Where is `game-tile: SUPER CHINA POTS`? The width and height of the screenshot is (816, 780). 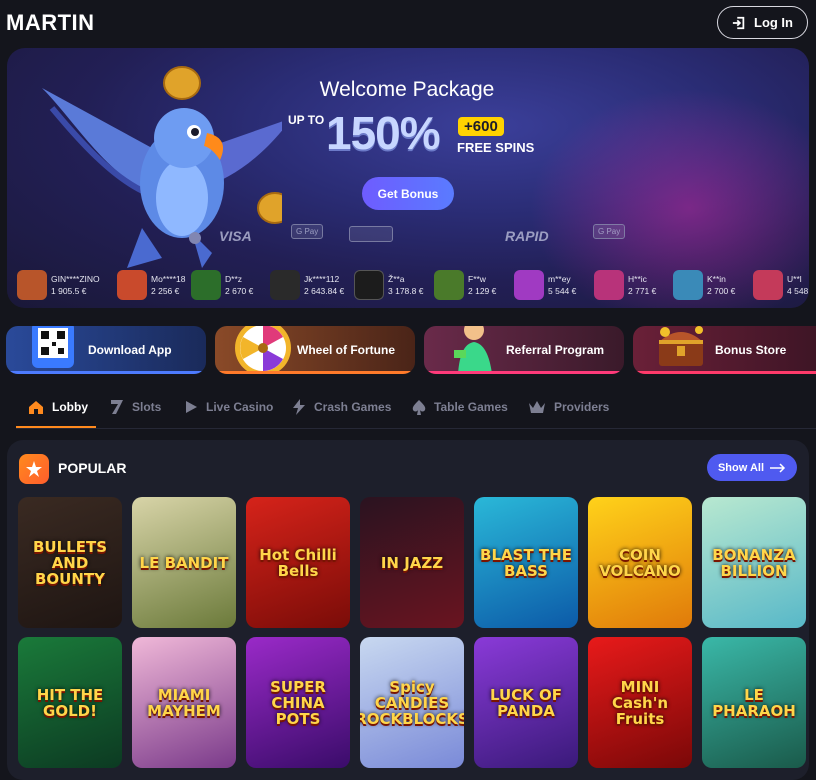
game-tile: SUPER CHINA POTS is located at coordinates (298, 702).